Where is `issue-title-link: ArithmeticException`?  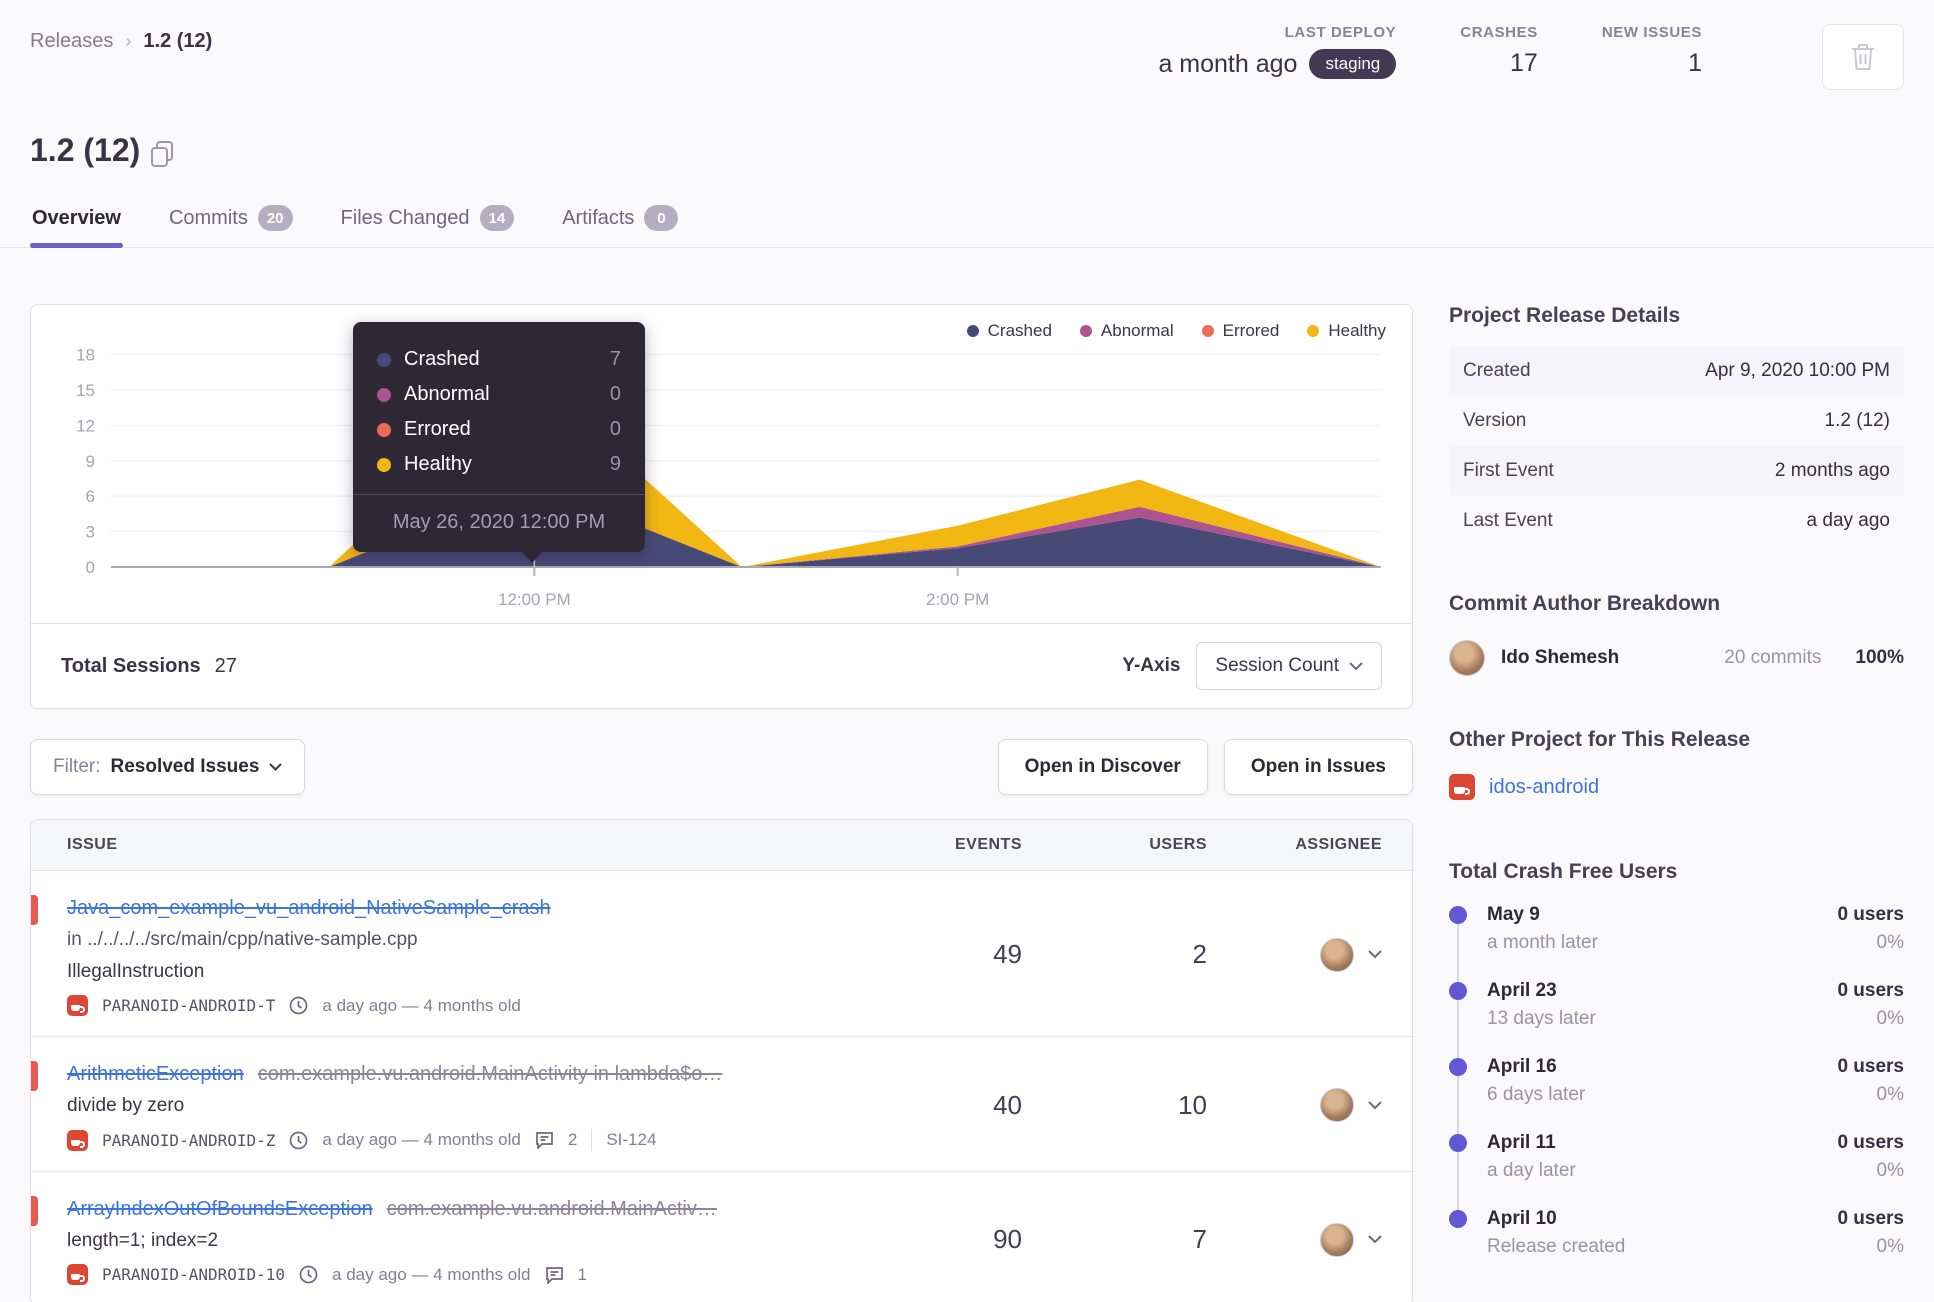 issue-title-link: ArithmeticException is located at coordinates (155, 1074).